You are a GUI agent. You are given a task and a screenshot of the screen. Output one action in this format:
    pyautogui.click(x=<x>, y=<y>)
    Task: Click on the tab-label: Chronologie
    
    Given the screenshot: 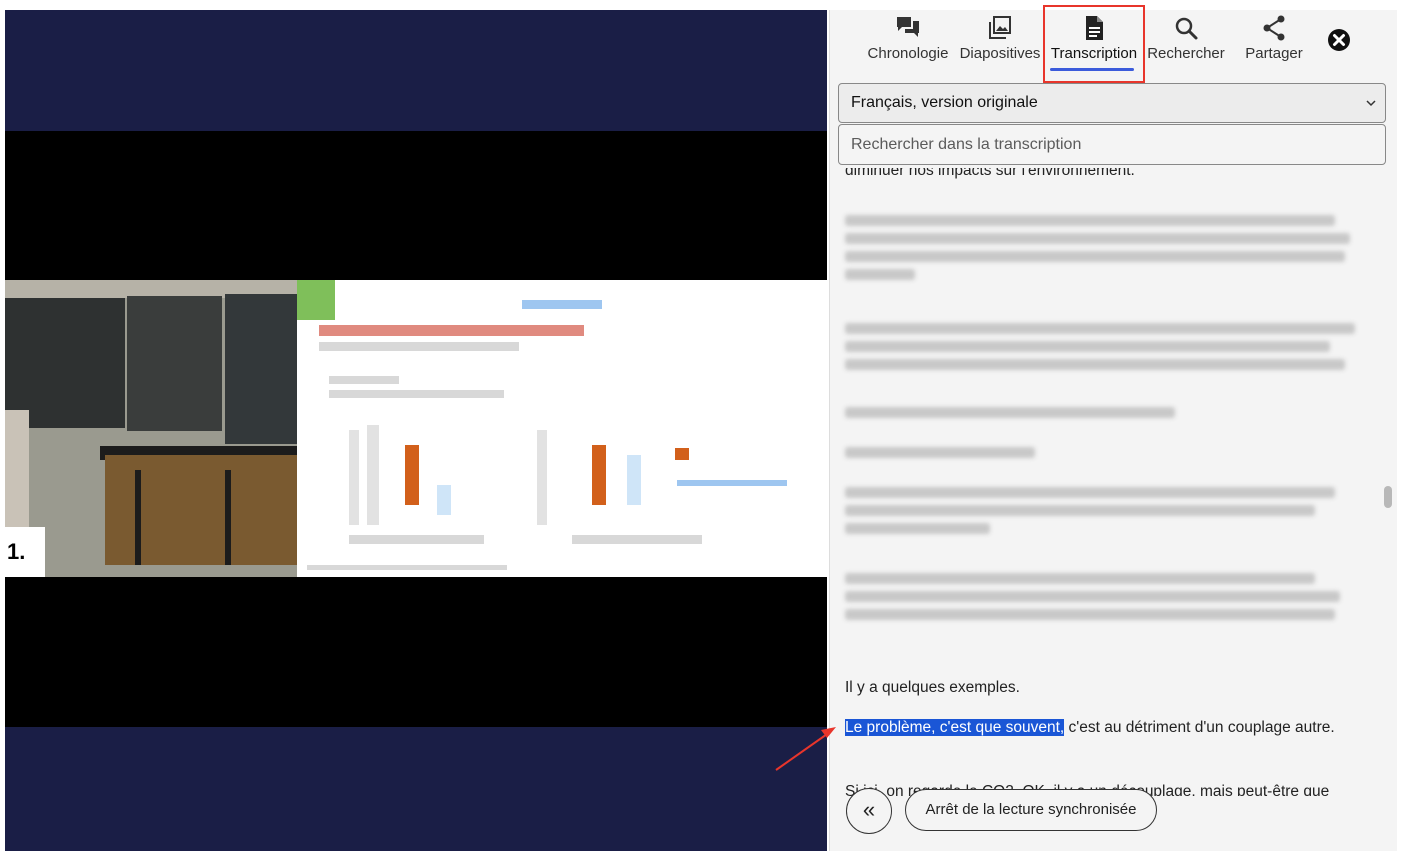 What is the action you would take?
    pyautogui.click(x=908, y=53)
    